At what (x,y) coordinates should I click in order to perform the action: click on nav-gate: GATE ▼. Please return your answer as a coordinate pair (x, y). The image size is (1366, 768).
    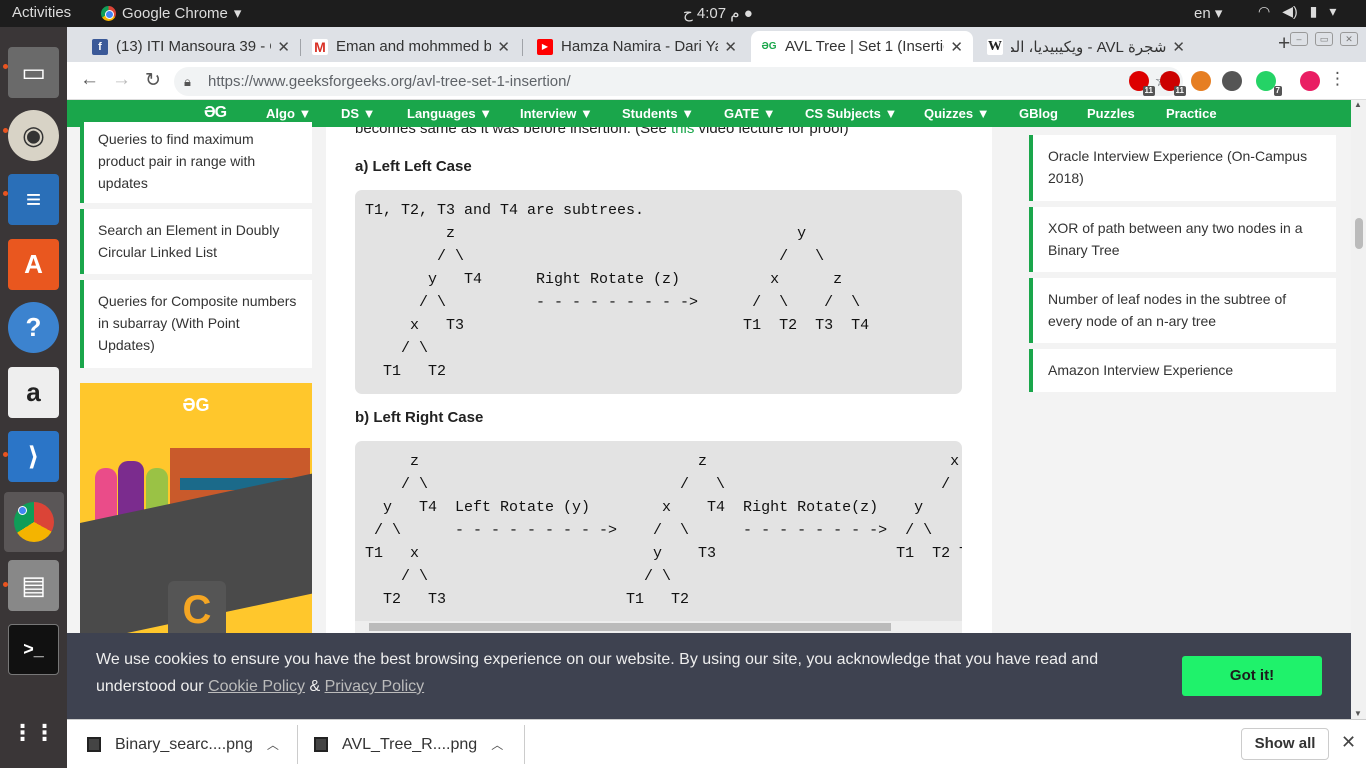
    Looking at the image, I should click on (750, 113).